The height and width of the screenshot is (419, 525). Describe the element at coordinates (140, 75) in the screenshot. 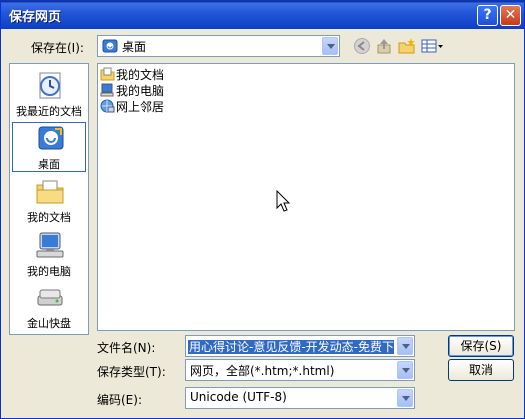

I see `file-name: 我的文档` at that location.